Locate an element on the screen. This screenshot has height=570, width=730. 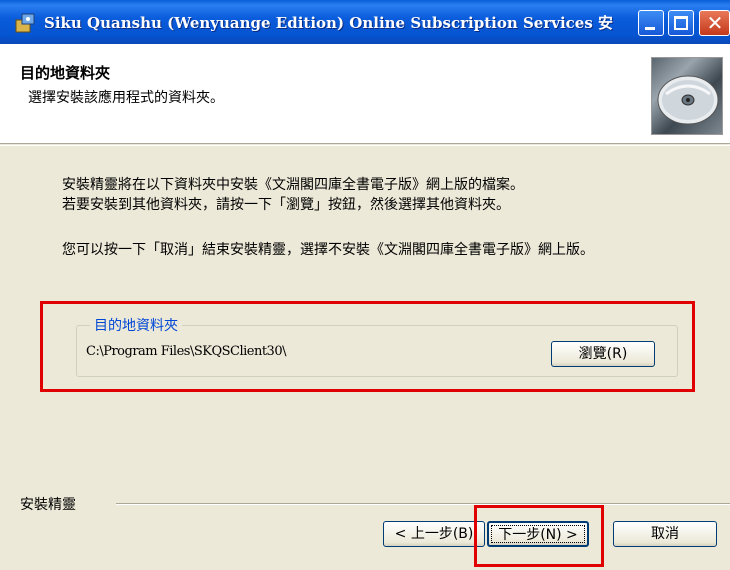
description-line-3: 您可以按一下「取消」結束安裝精靈，選擇不安裝《文淵閣四庫全書電子版》網上版。 is located at coordinates (328, 250).